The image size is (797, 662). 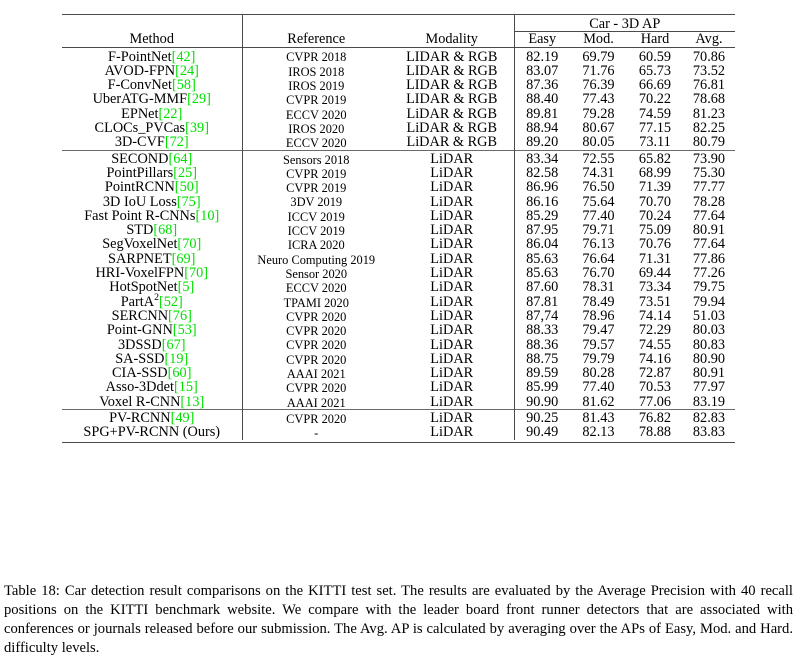 What do you see at coordinates (177, 142) in the screenshot?
I see `citation-reference: [72]` at bounding box center [177, 142].